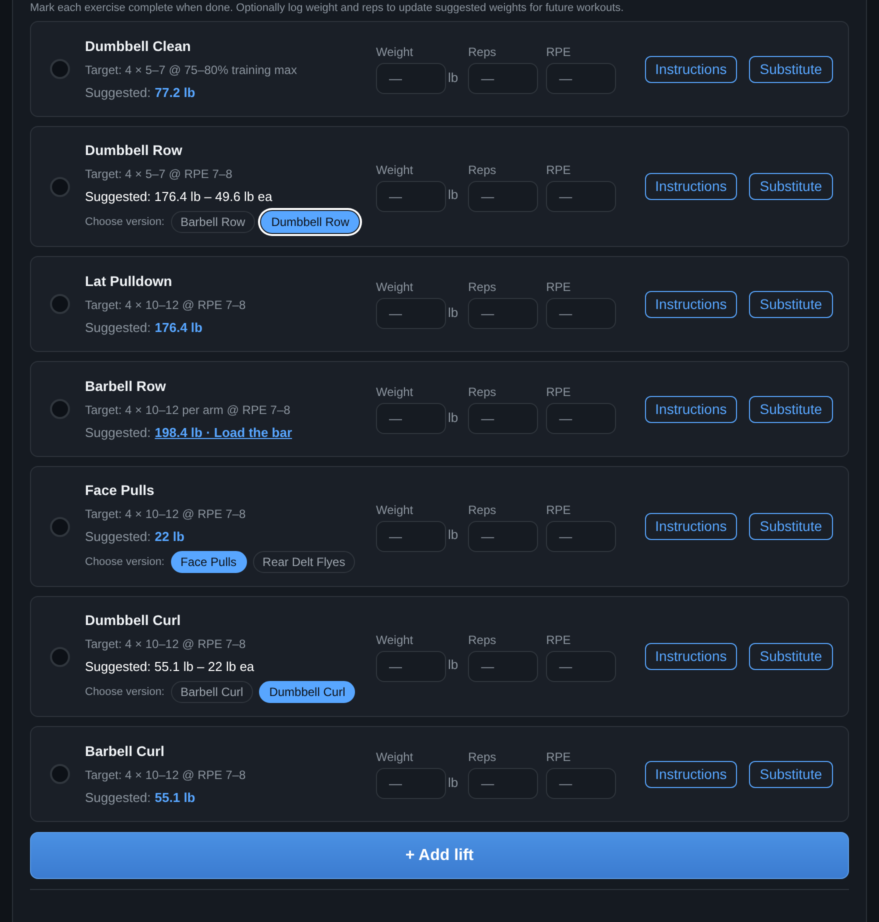 This screenshot has height=922, width=879. What do you see at coordinates (119, 490) in the screenshot?
I see `exercise-title: Face Pulls` at bounding box center [119, 490].